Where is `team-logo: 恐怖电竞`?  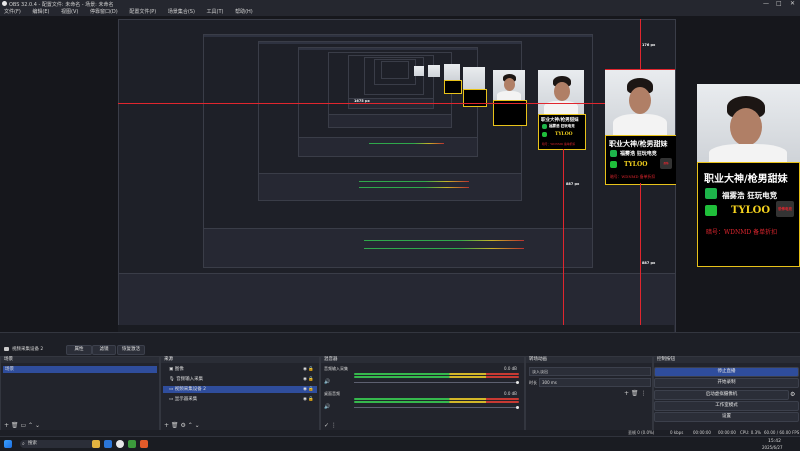 team-logo: 恐怖电竞 is located at coordinates (785, 209).